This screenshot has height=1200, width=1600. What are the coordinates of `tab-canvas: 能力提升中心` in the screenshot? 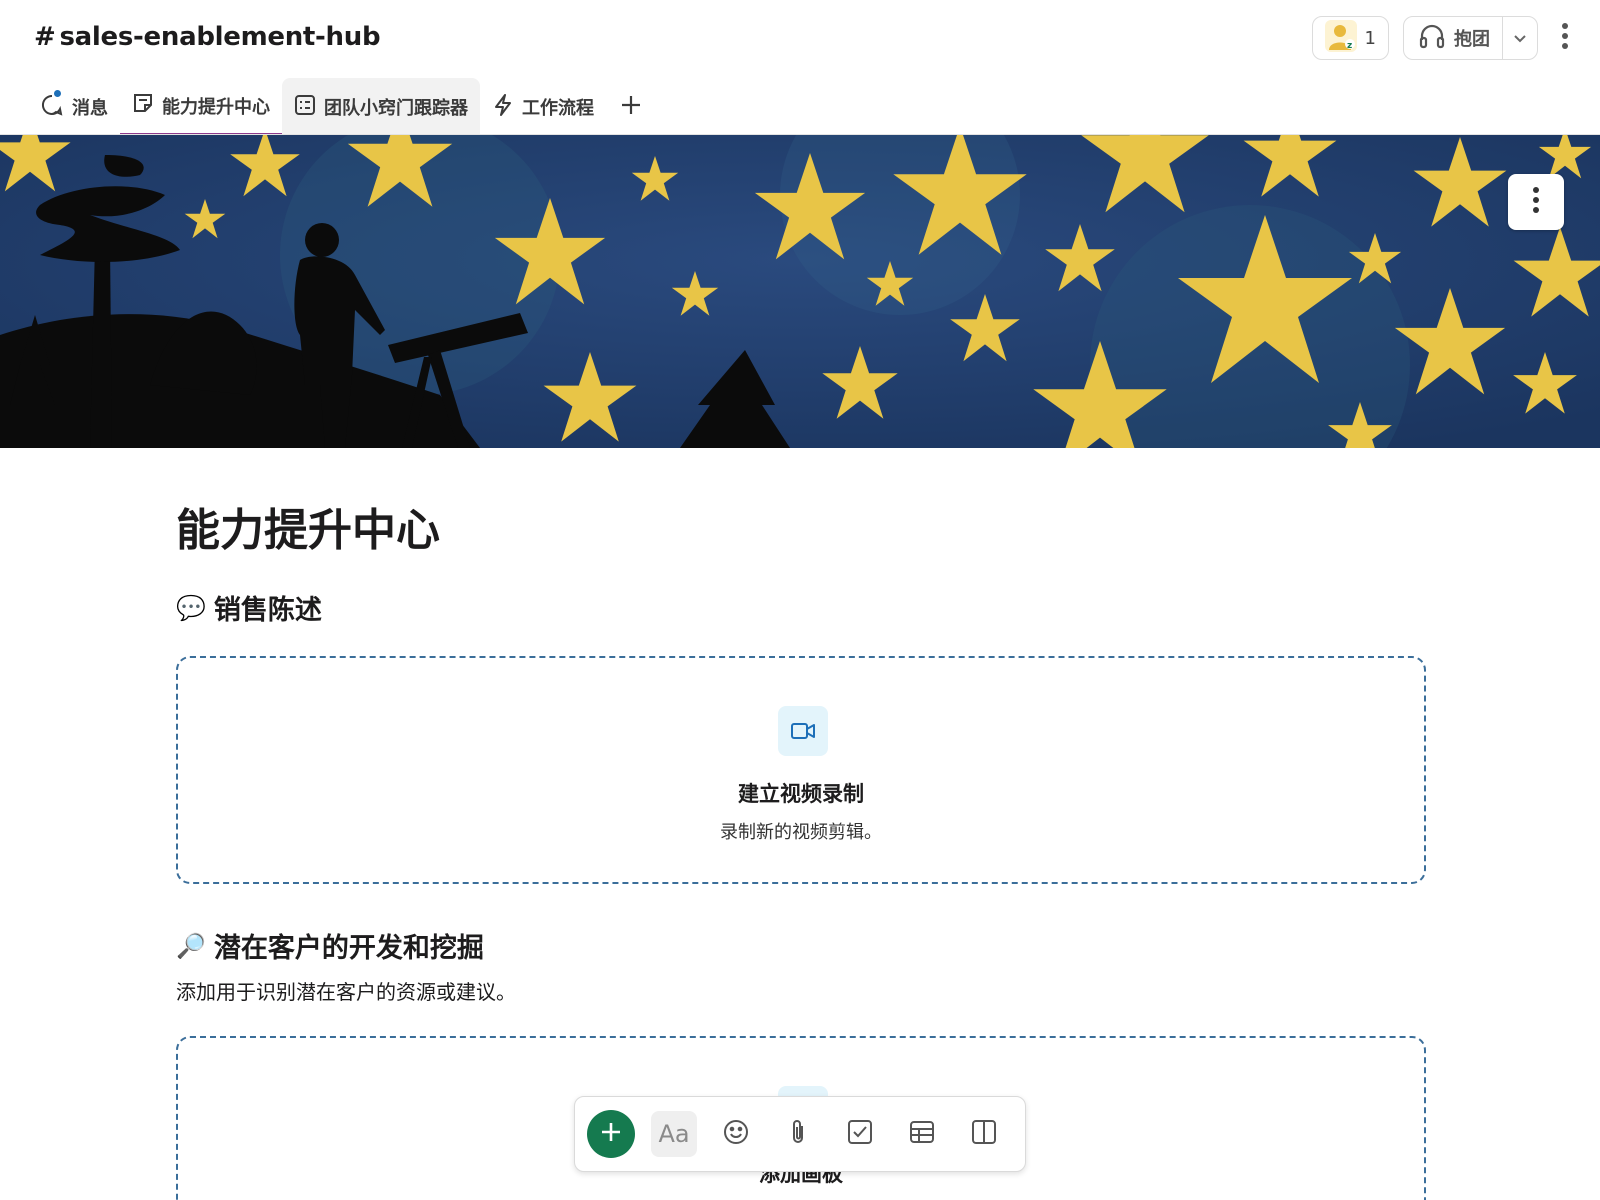 It's located at (201, 107).